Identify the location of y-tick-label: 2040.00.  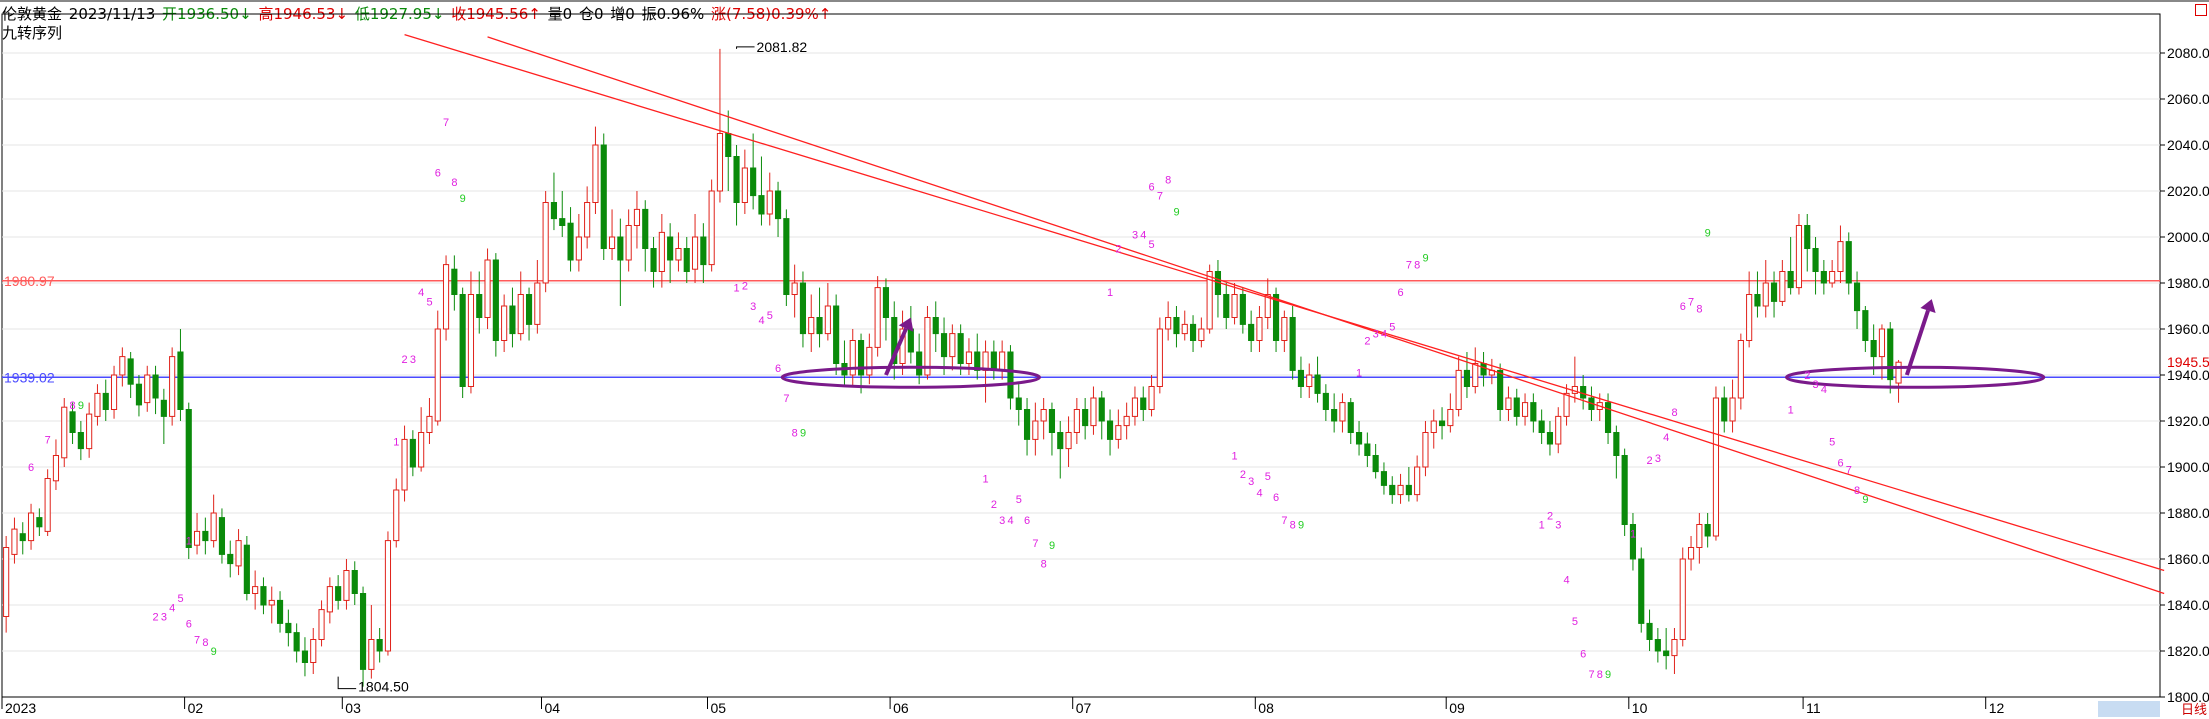
(2188, 145).